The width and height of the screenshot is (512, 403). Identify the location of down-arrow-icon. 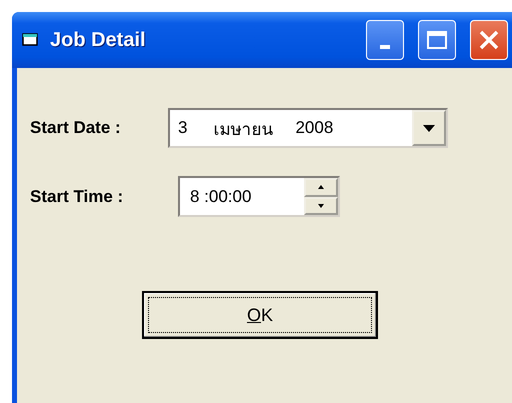
(321, 206).